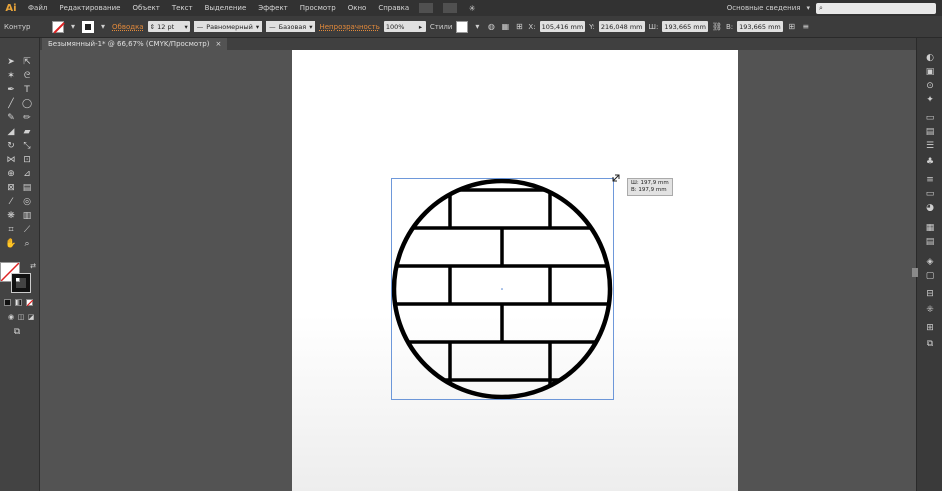 This screenshot has width=942, height=491. What do you see at coordinates (930, 162) in the screenshot?
I see `club-icon: ♣` at bounding box center [930, 162].